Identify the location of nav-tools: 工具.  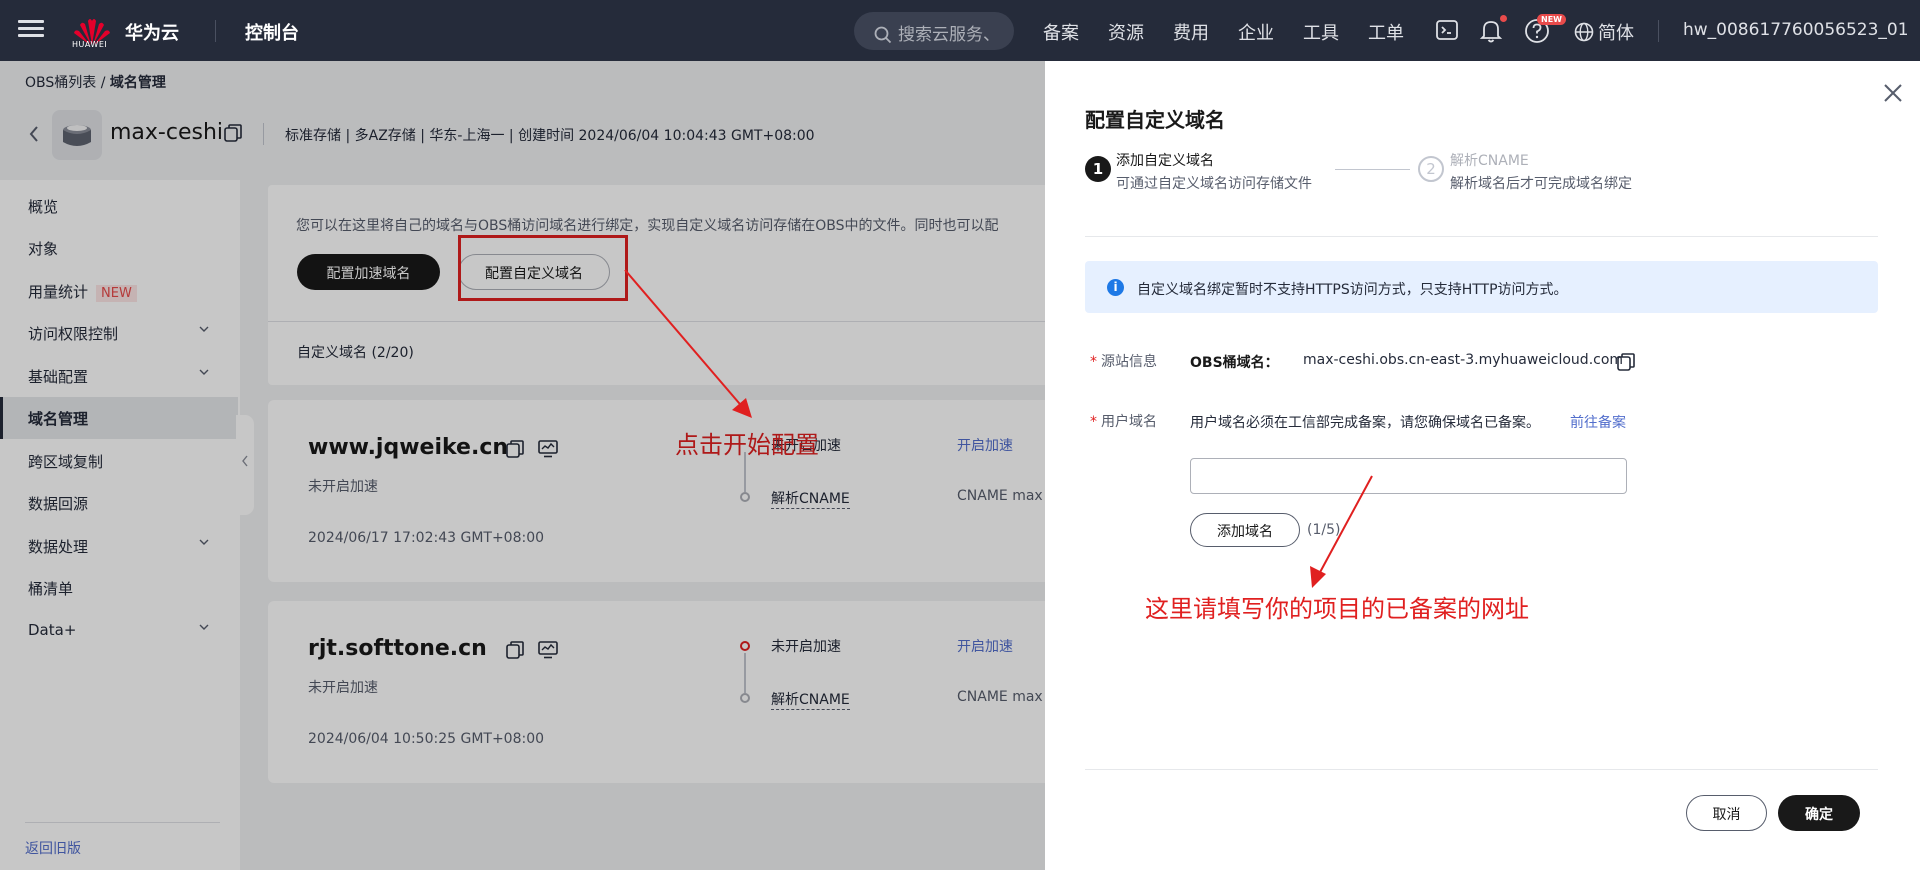
(1321, 32).